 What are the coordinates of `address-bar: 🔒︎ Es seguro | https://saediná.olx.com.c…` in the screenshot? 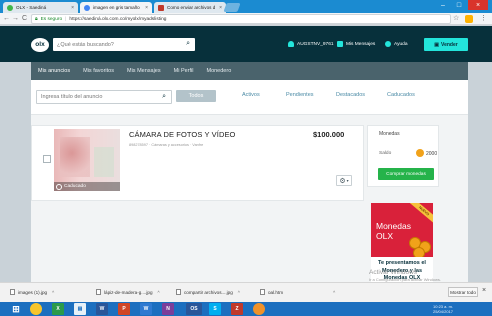 It's located at (241, 19).